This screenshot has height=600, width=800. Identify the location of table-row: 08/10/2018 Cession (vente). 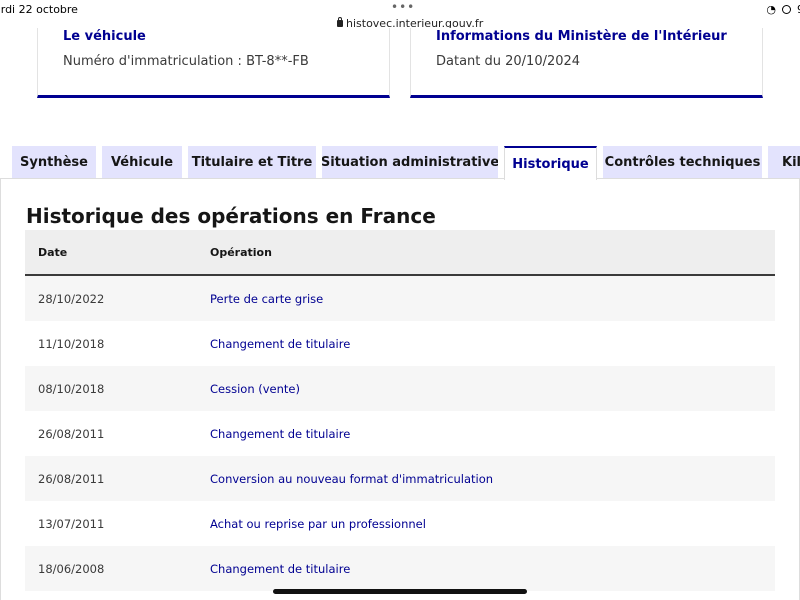
(400, 388).